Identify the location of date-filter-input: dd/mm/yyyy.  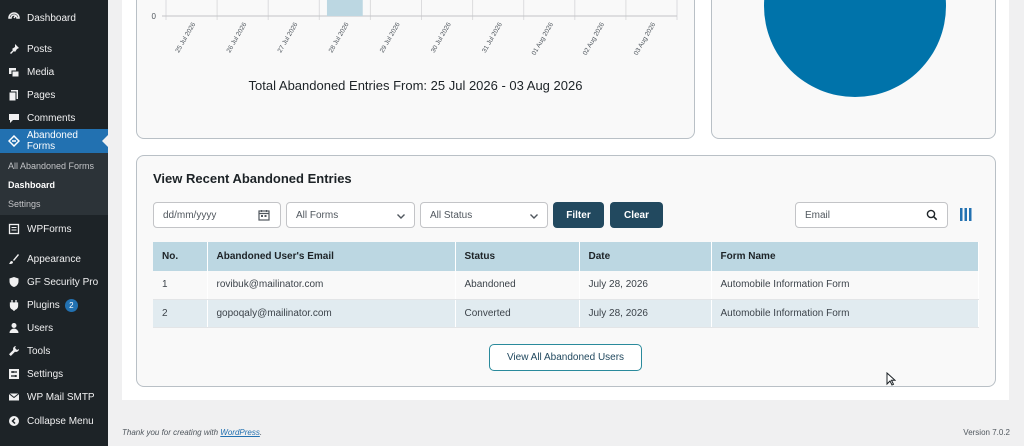
(217, 215).